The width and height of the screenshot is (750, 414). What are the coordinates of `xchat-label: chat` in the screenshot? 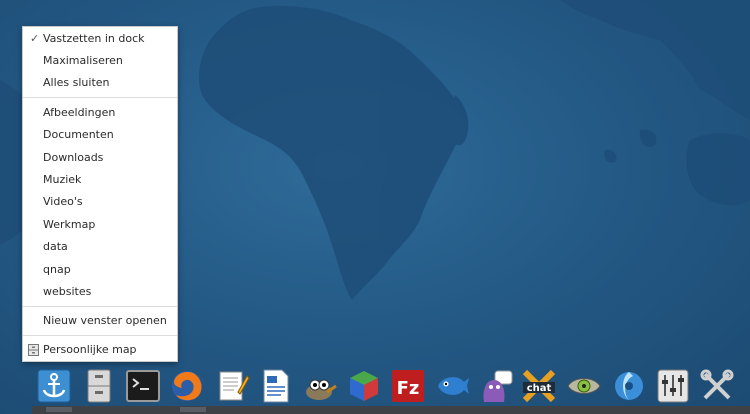 It's located at (539, 388).